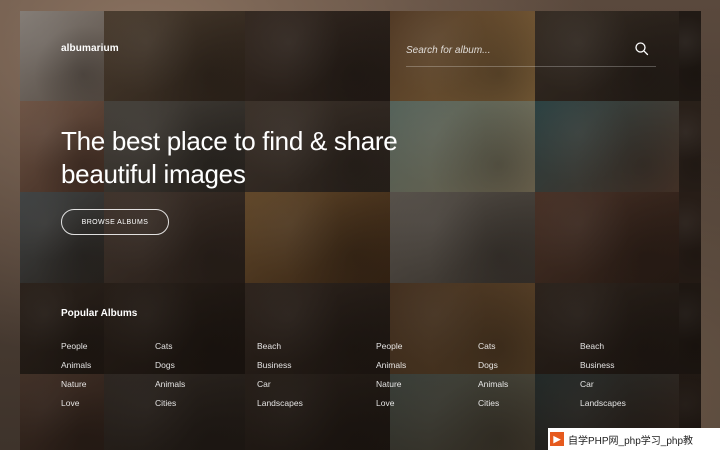  I want to click on hero-title-line-2: beautiful images, so click(153, 174).